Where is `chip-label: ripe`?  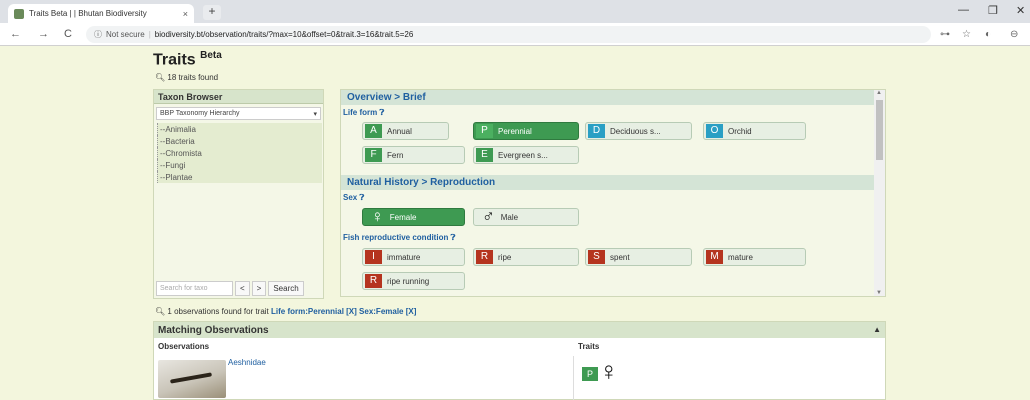 chip-label: ripe is located at coordinates (505, 257).